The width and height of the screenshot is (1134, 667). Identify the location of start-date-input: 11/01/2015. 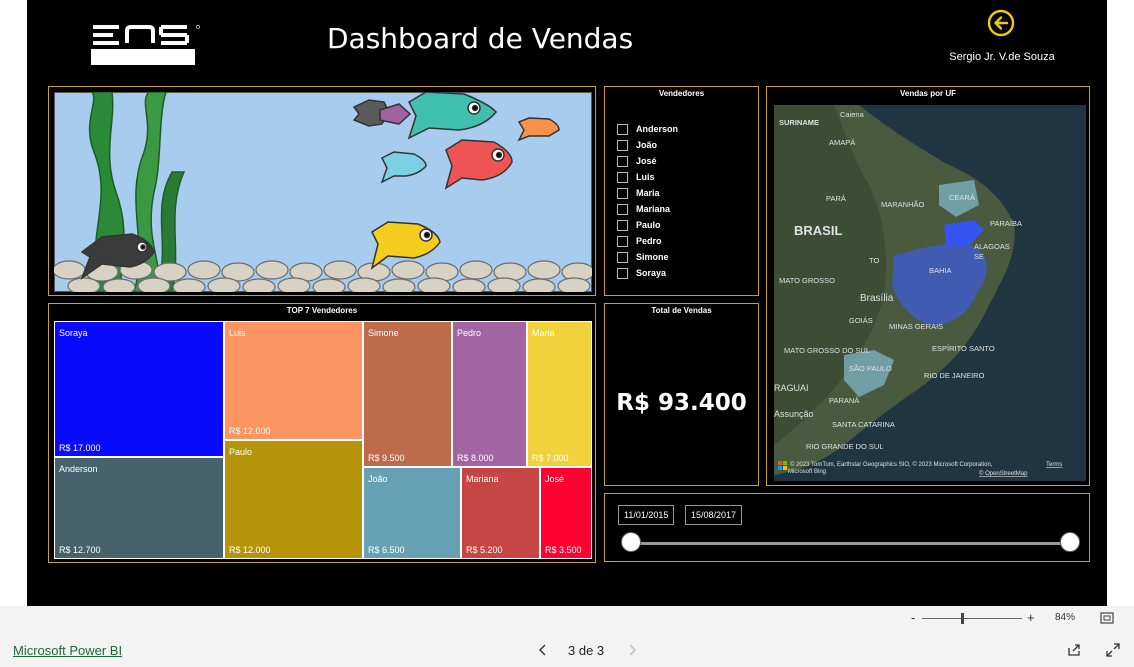
(646, 515).